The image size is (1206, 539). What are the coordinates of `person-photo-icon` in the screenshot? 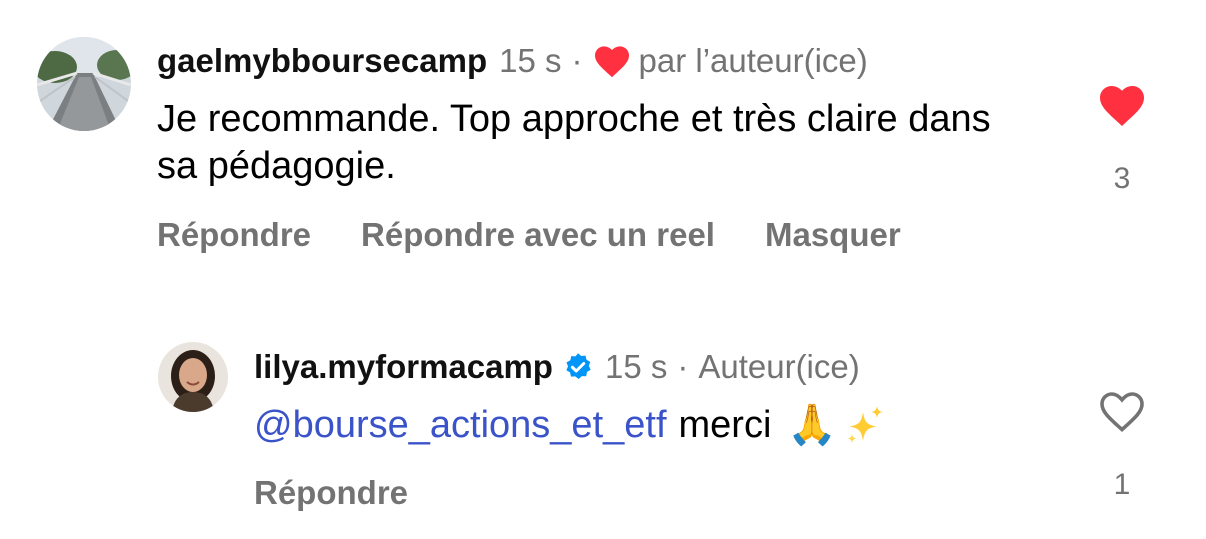 It's located at (193, 377).